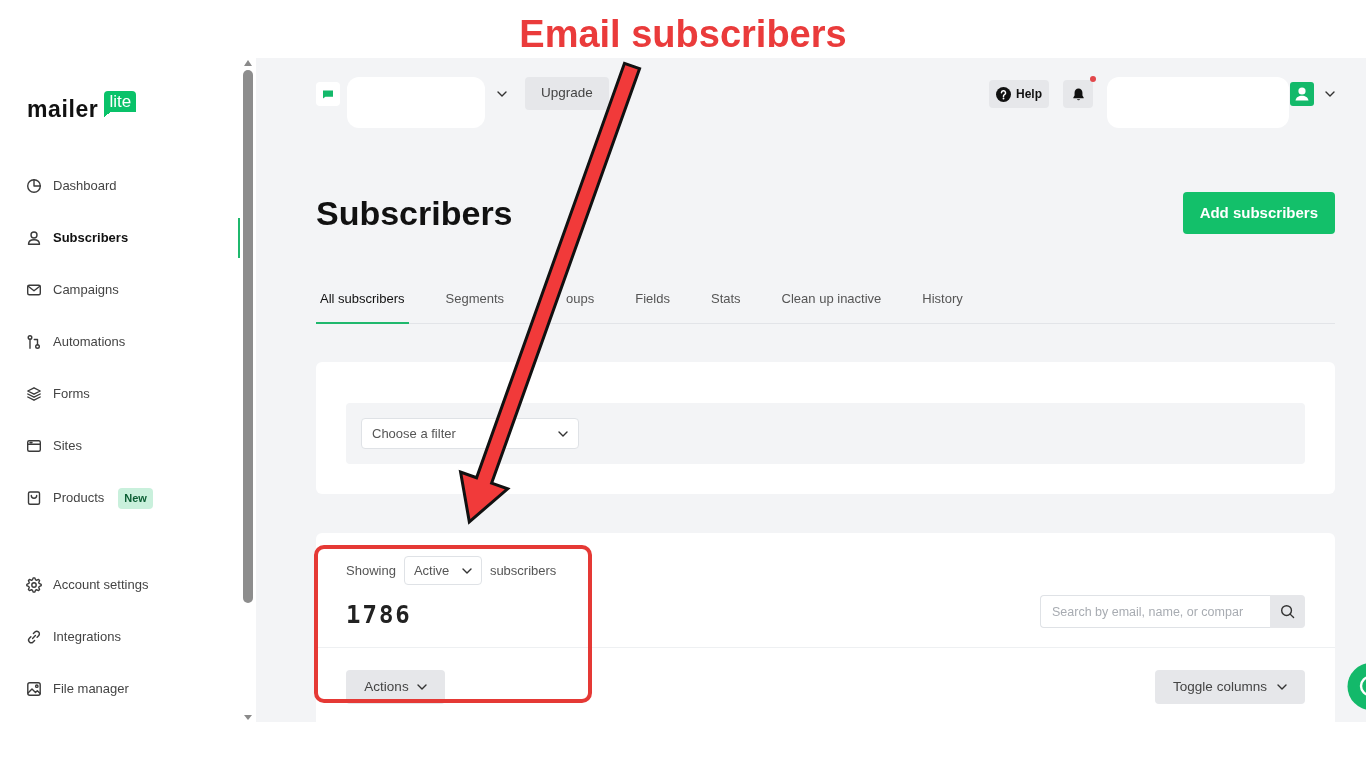 The image size is (1366, 768). Describe the element at coordinates (34, 637) in the screenshot. I see `link-icon` at that location.